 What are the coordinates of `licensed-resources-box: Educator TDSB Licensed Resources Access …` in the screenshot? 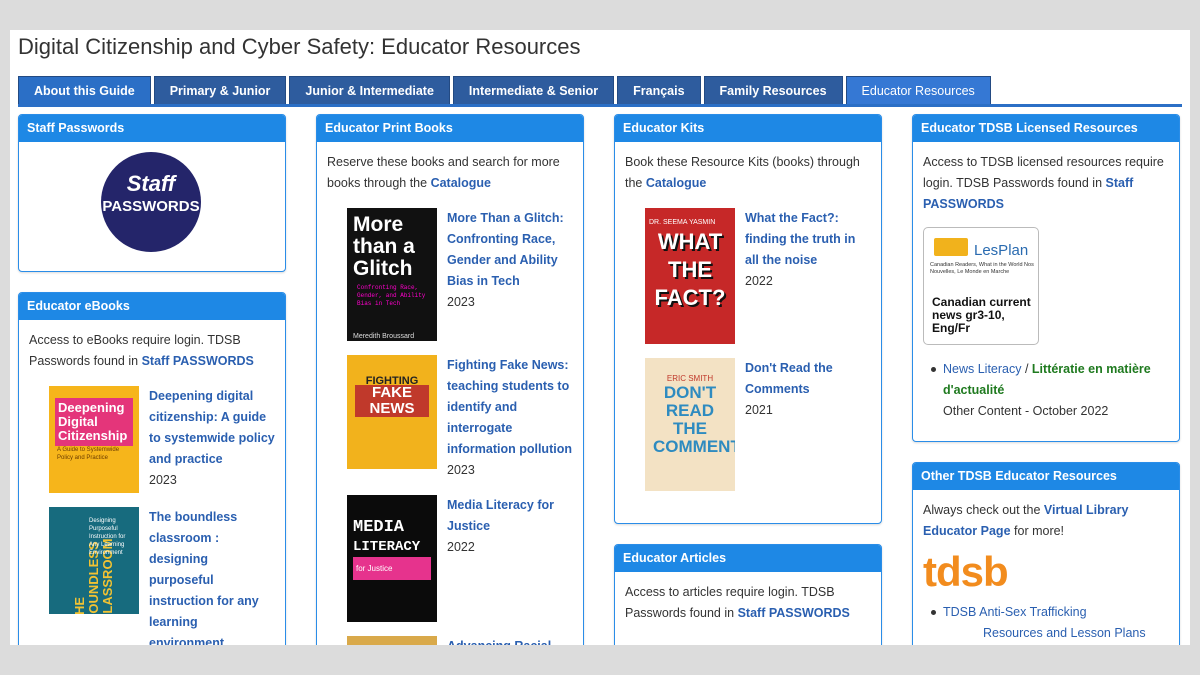 It's located at (1046, 278).